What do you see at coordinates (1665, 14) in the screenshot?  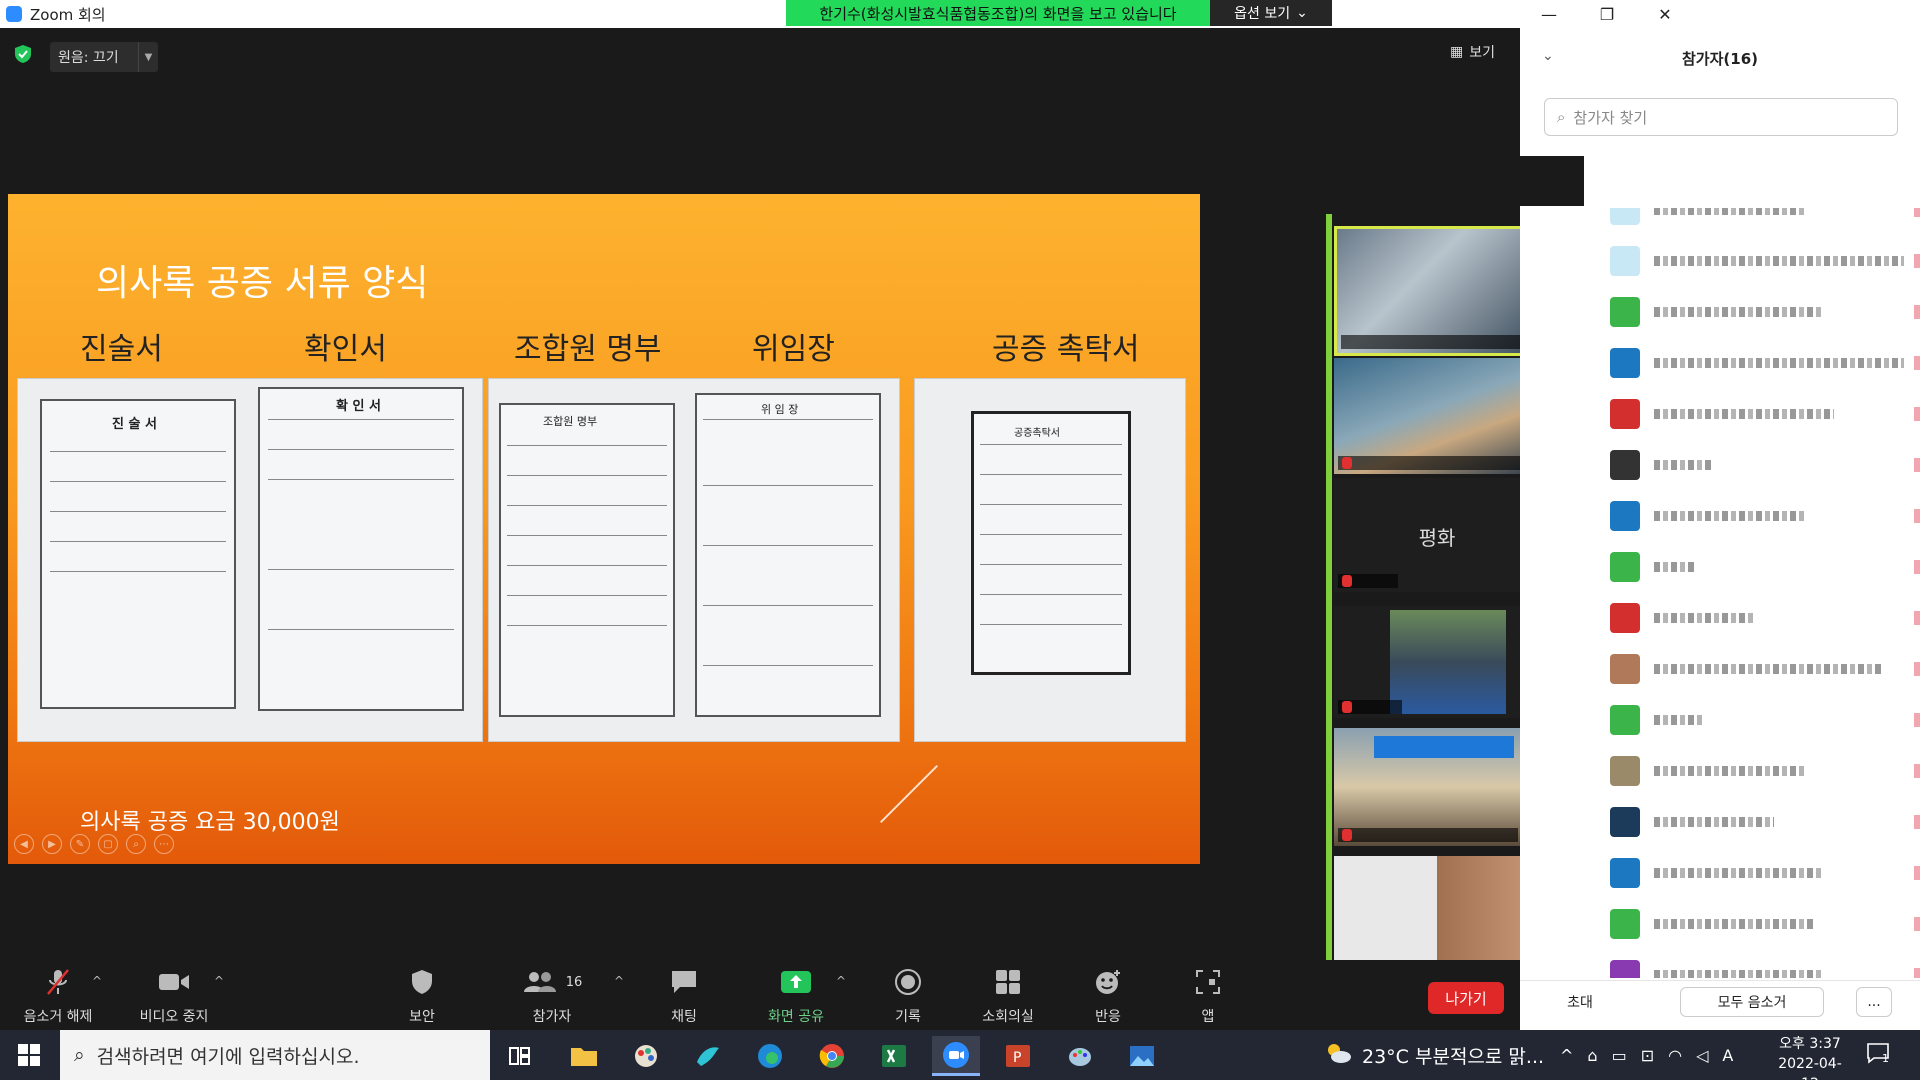 I see `close-button: ✕` at bounding box center [1665, 14].